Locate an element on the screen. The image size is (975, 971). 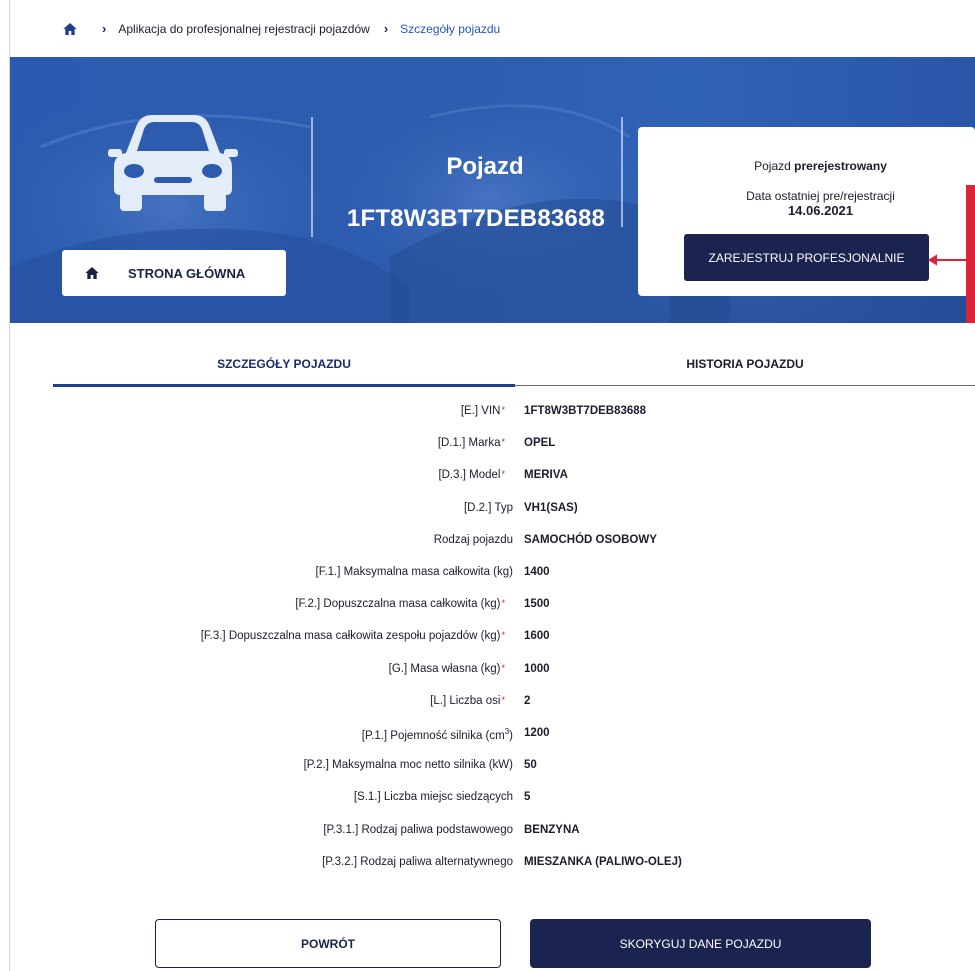
detail-row: [D.2.] Typ VH1(SAS) is located at coordinates (487, 512).